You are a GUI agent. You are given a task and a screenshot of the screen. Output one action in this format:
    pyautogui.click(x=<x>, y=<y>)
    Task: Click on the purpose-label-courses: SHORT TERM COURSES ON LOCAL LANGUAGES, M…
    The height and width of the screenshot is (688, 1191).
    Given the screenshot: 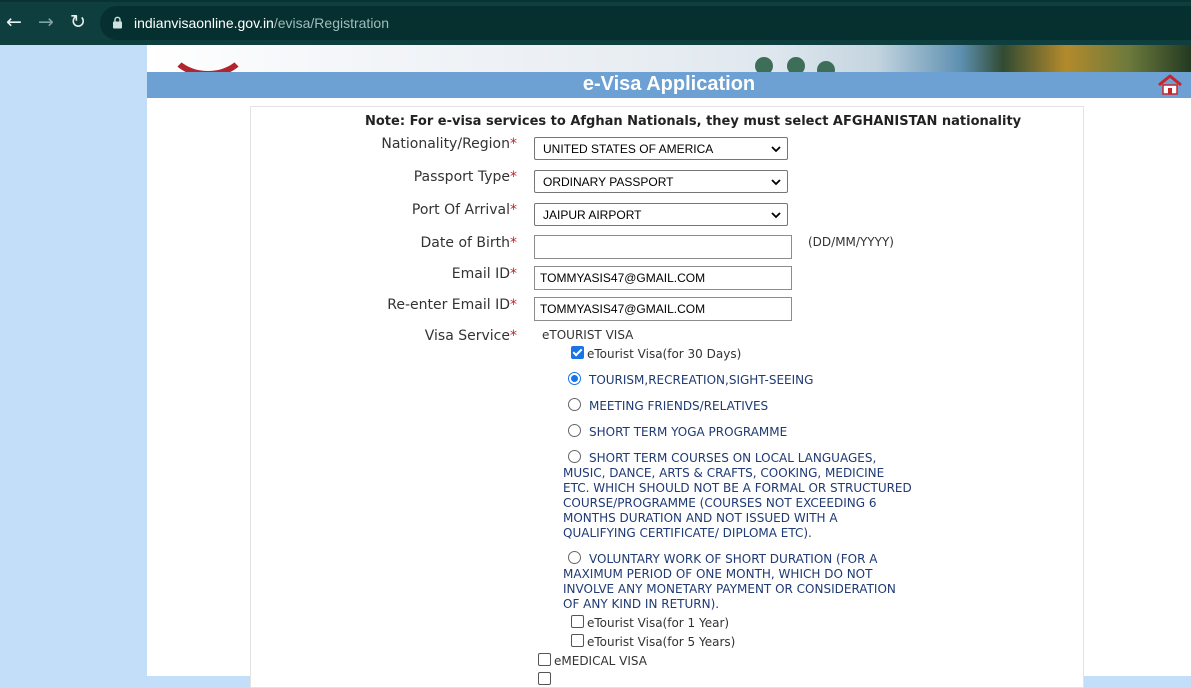 What is the action you would take?
    pyautogui.click(x=737, y=495)
    